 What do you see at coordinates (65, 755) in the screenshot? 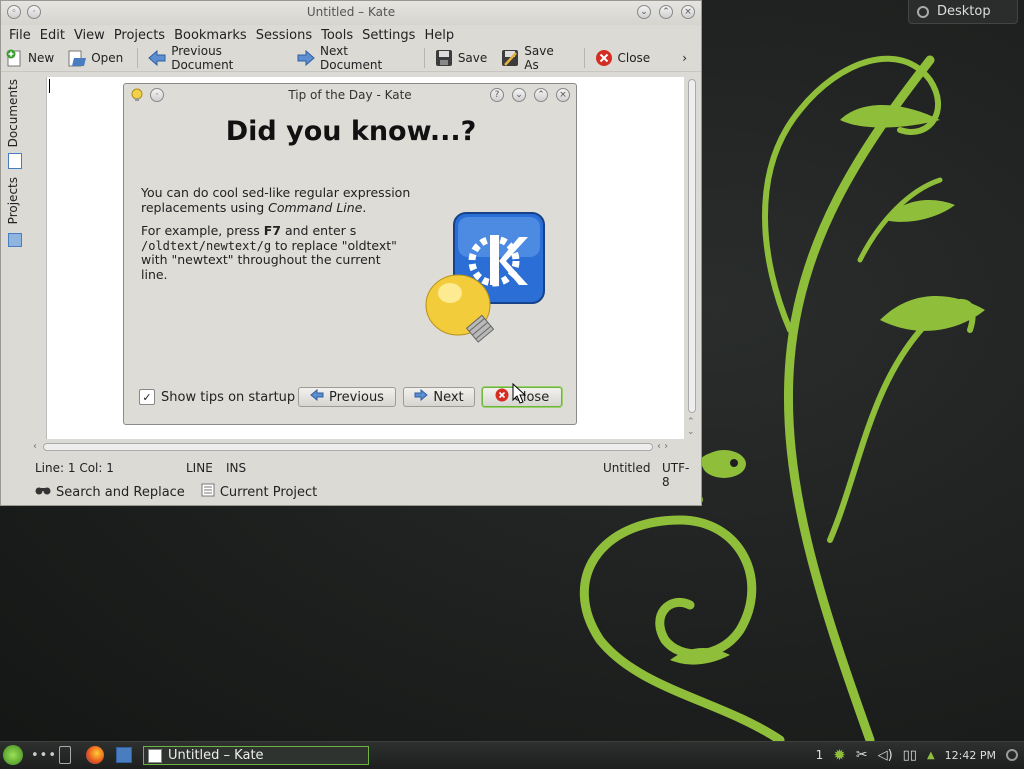
I see `show-desktop-icon` at bounding box center [65, 755].